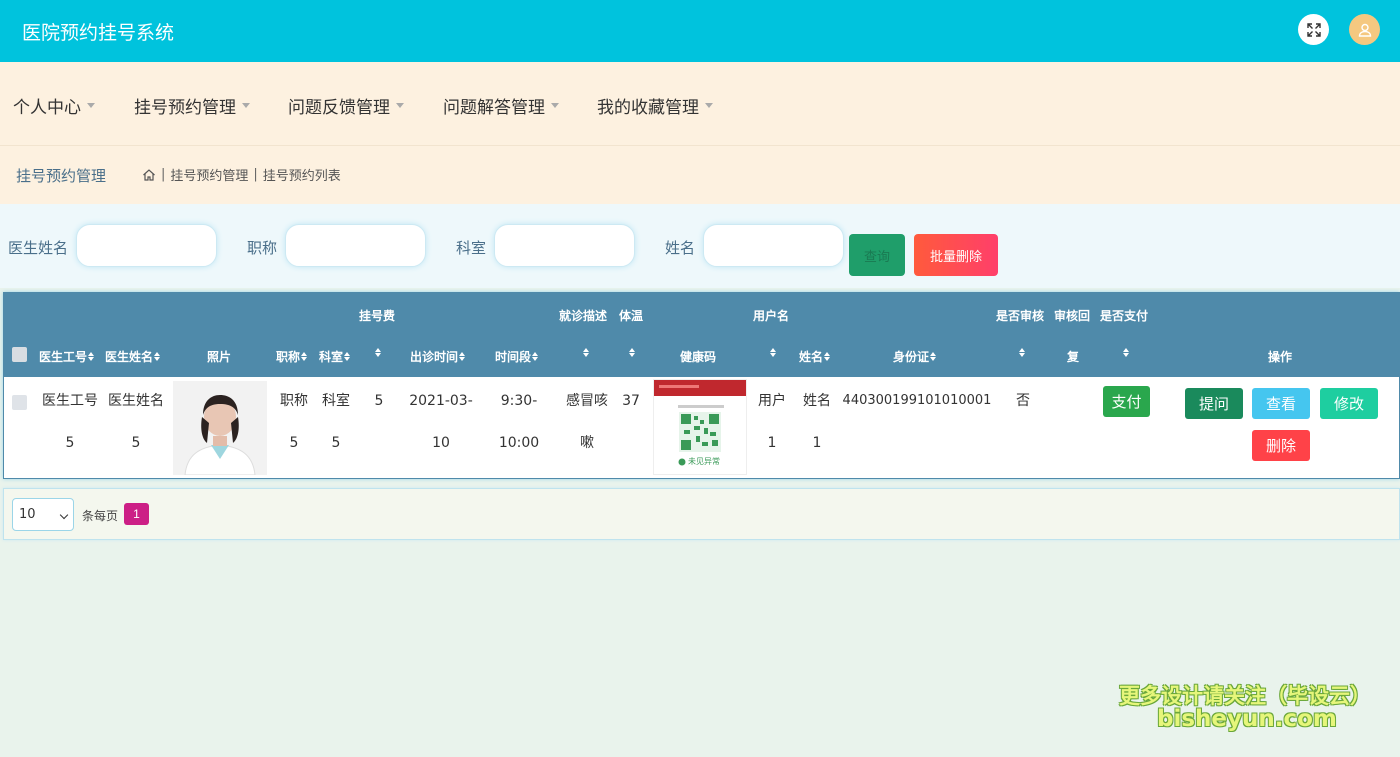  Describe the element at coordinates (704, 461) in the screenshot. I see `health-code-status: 未见异常` at that location.